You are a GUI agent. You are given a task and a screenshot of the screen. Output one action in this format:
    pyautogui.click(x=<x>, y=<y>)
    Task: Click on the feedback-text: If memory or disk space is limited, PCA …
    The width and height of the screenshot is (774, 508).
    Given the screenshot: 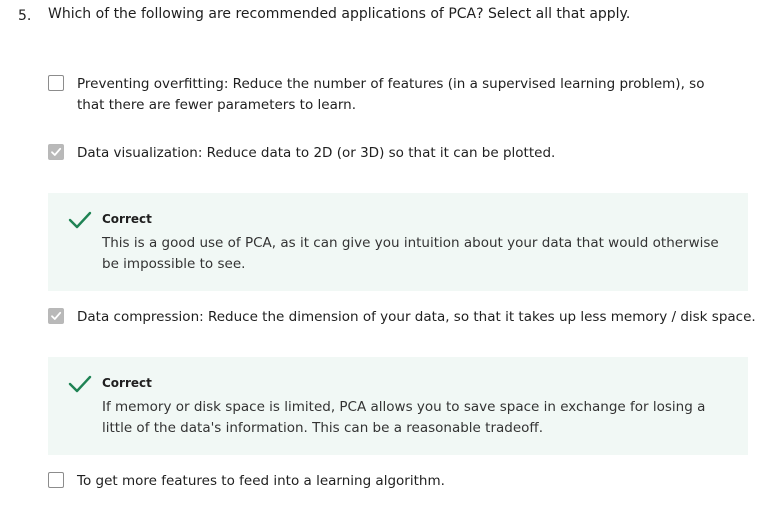 What is the action you would take?
    pyautogui.click(x=404, y=417)
    